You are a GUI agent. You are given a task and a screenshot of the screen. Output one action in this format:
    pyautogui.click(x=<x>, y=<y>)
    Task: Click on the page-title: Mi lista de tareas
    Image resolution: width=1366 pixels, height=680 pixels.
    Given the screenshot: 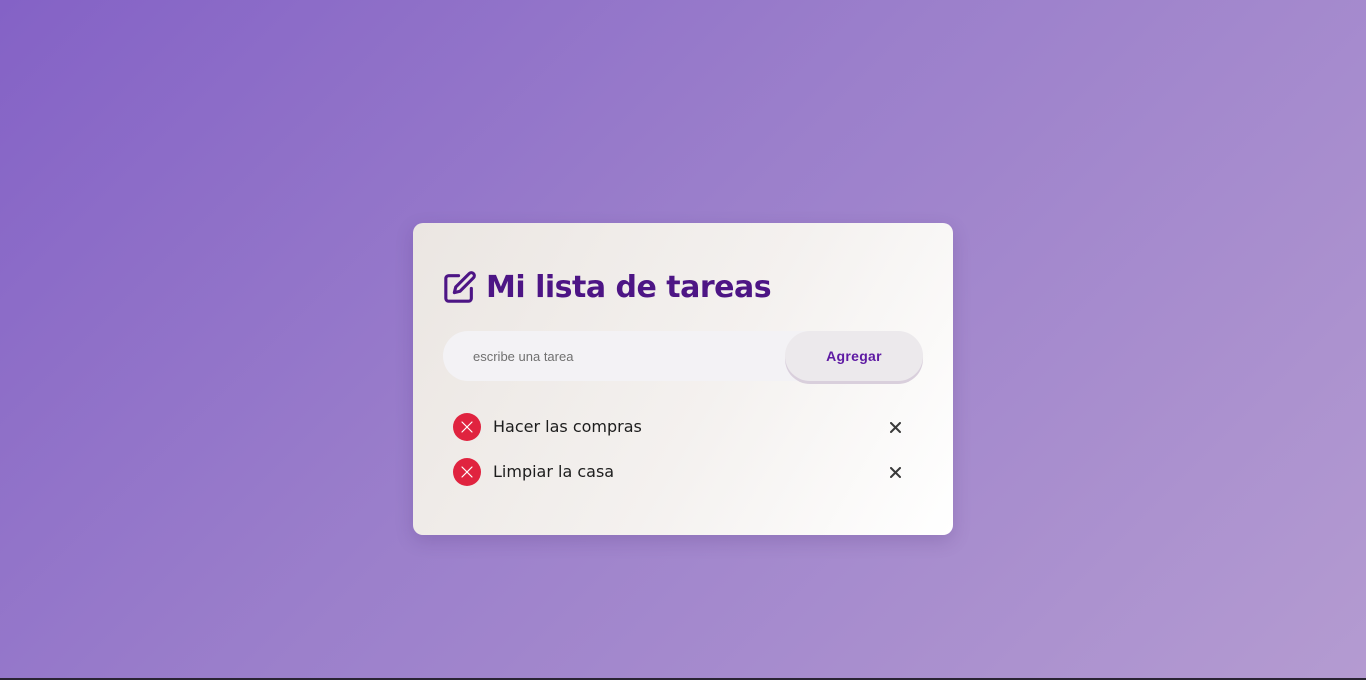 What is the action you would take?
    pyautogui.click(x=629, y=287)
    